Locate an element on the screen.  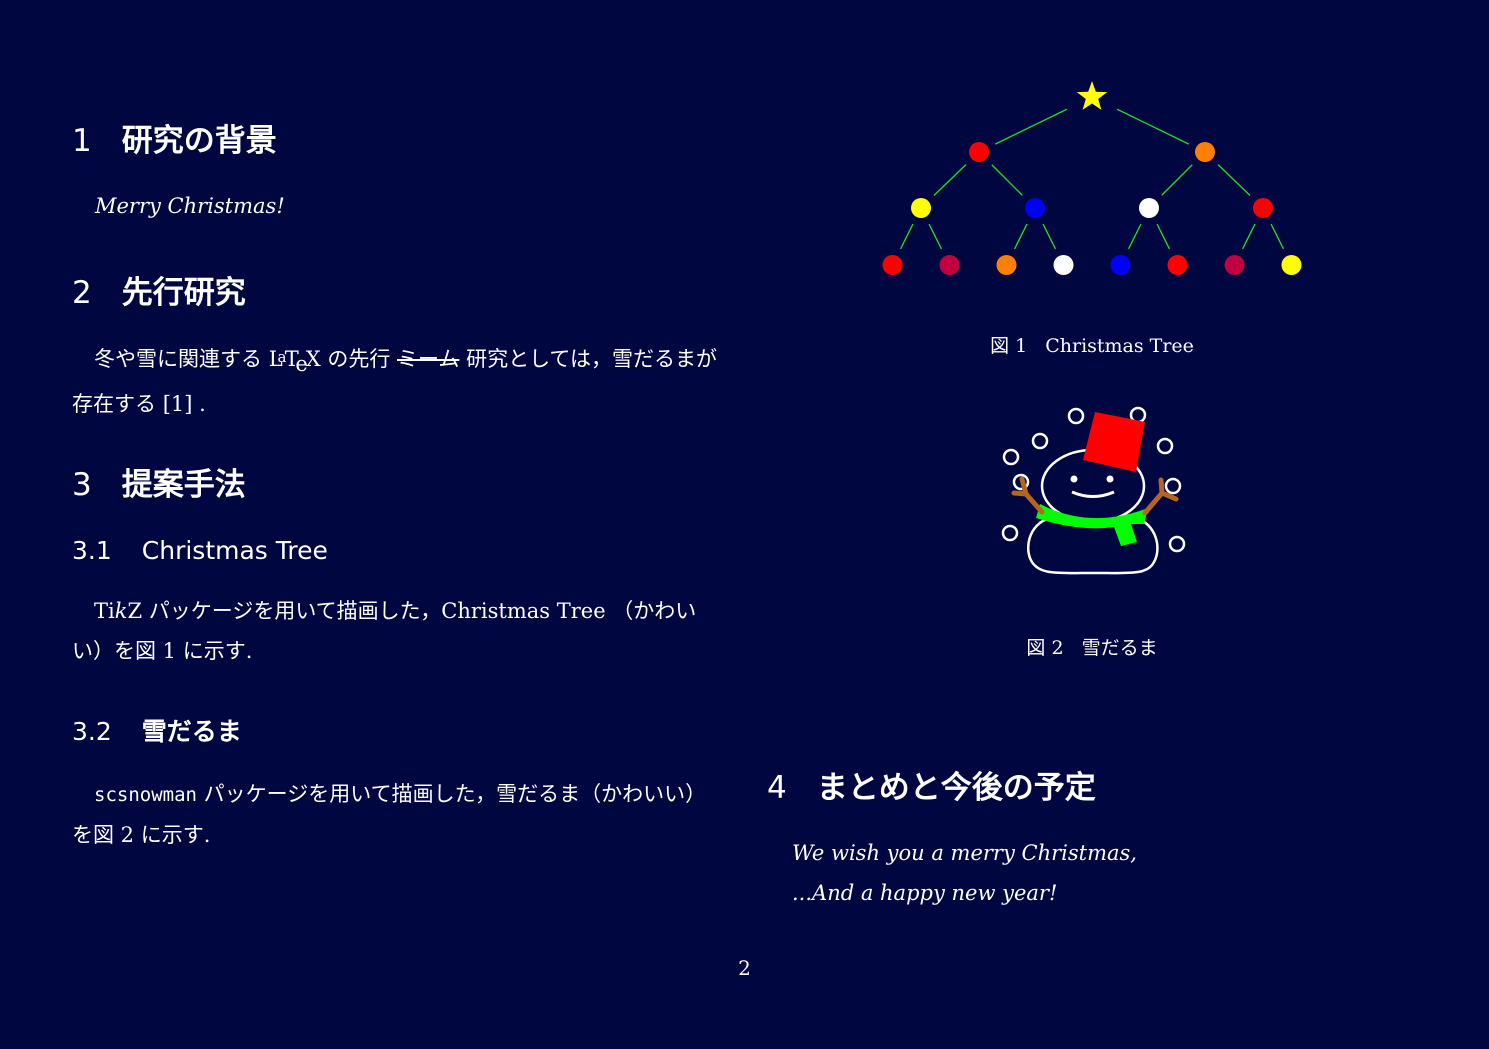
struck-text: ミーム is located at coordinates (428, 359).